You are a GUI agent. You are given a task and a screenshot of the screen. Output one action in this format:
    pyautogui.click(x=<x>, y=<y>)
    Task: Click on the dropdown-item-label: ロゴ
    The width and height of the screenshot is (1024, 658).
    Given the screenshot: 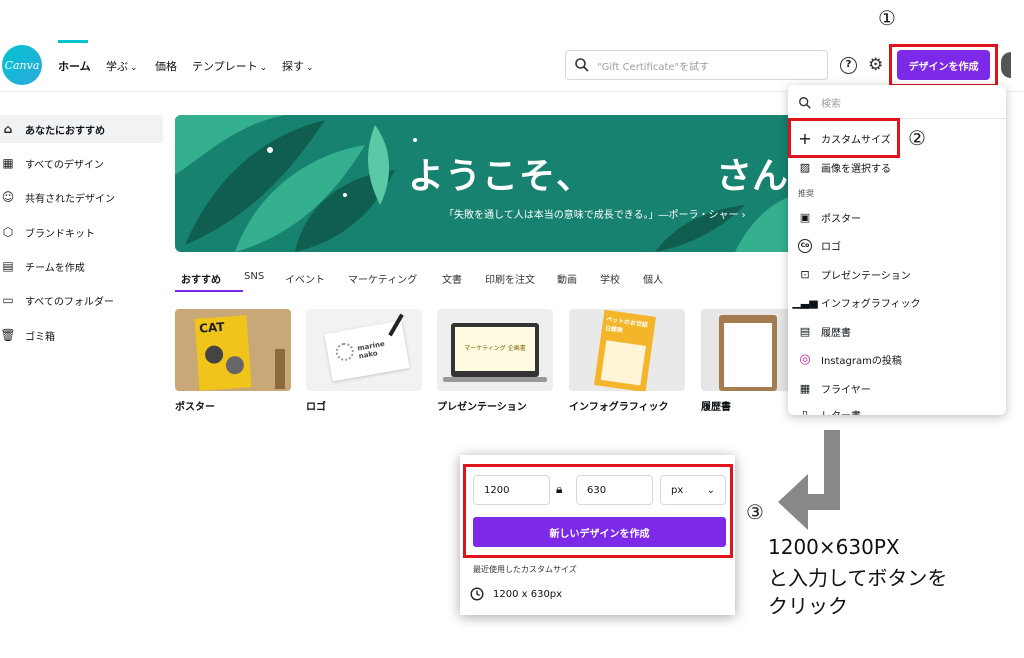 What is the action you would take?
    pyautogui.click(x=831, y=247)
    